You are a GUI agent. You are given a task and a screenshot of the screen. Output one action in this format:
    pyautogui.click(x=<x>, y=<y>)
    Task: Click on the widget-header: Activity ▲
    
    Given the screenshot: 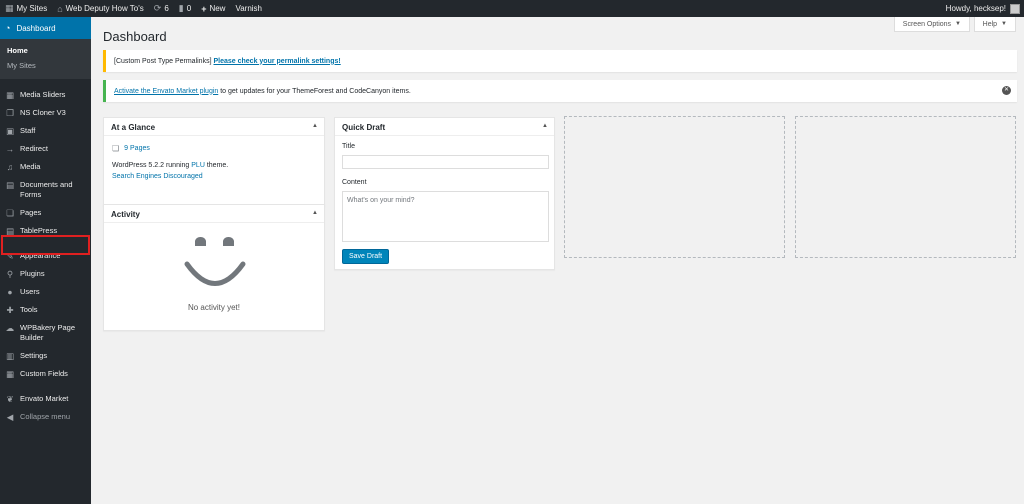 What is the action you would take?
    pyautogui.click(x=214, y=214)
    